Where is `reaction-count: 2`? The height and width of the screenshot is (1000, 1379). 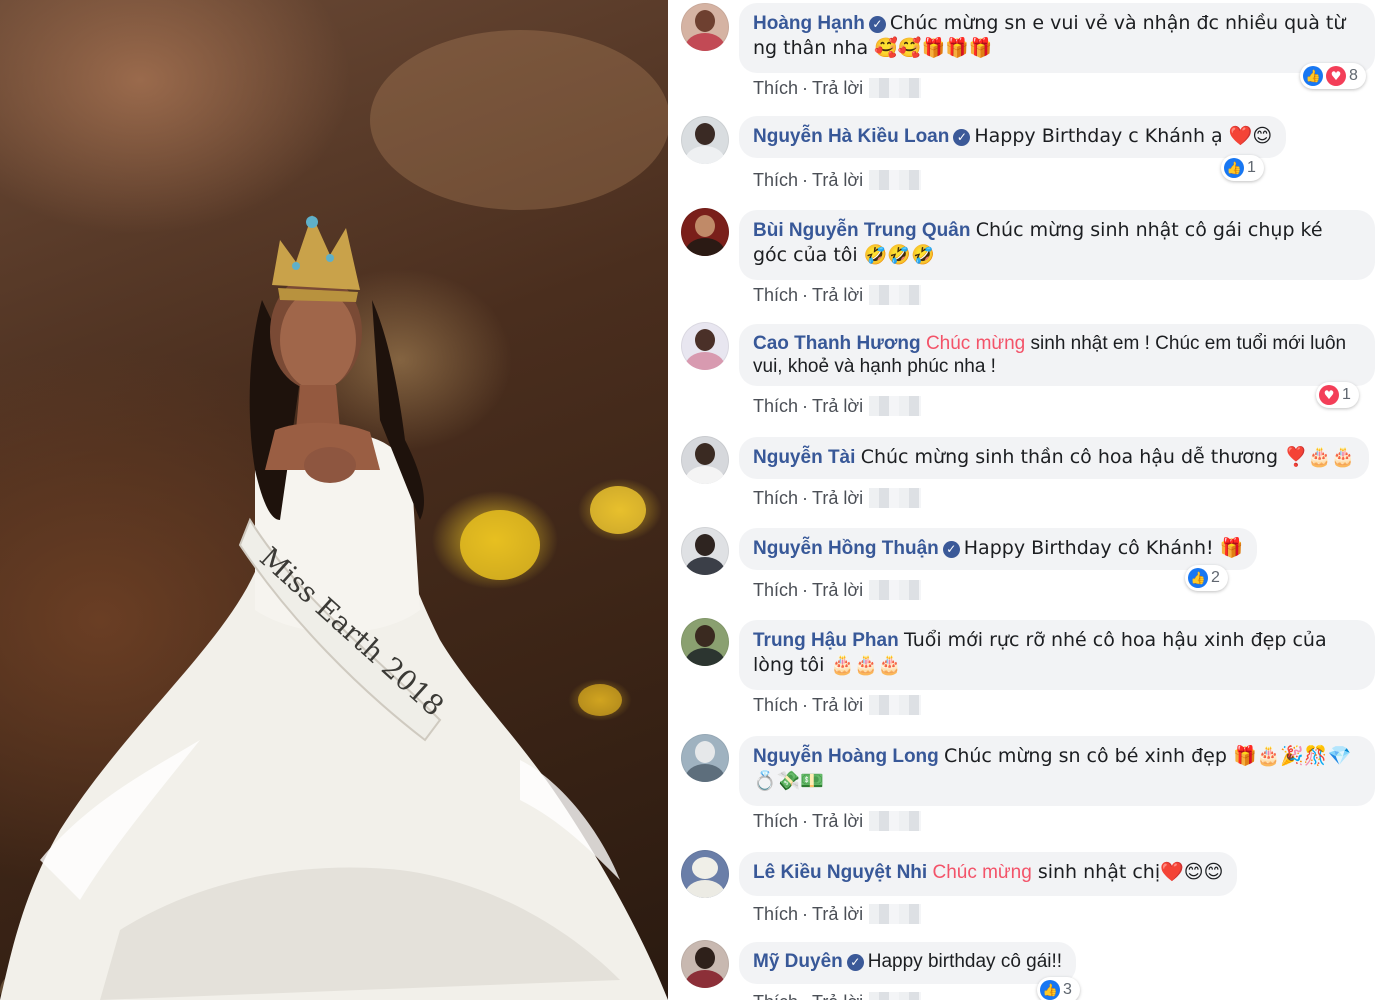
reaction-count: 2 is located at coordinates (1215, 577).